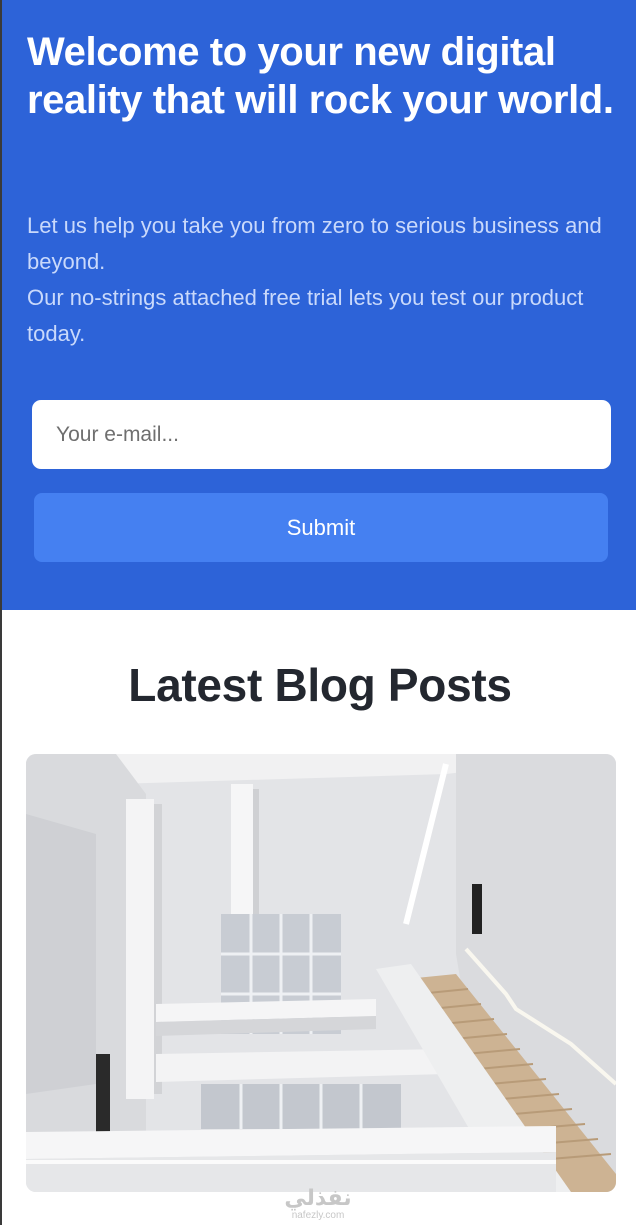 The height and width of the screenshot is (1225, 636). I want to click on watermark-logo: نفذلي nafezly.com, so click(318, 1204).